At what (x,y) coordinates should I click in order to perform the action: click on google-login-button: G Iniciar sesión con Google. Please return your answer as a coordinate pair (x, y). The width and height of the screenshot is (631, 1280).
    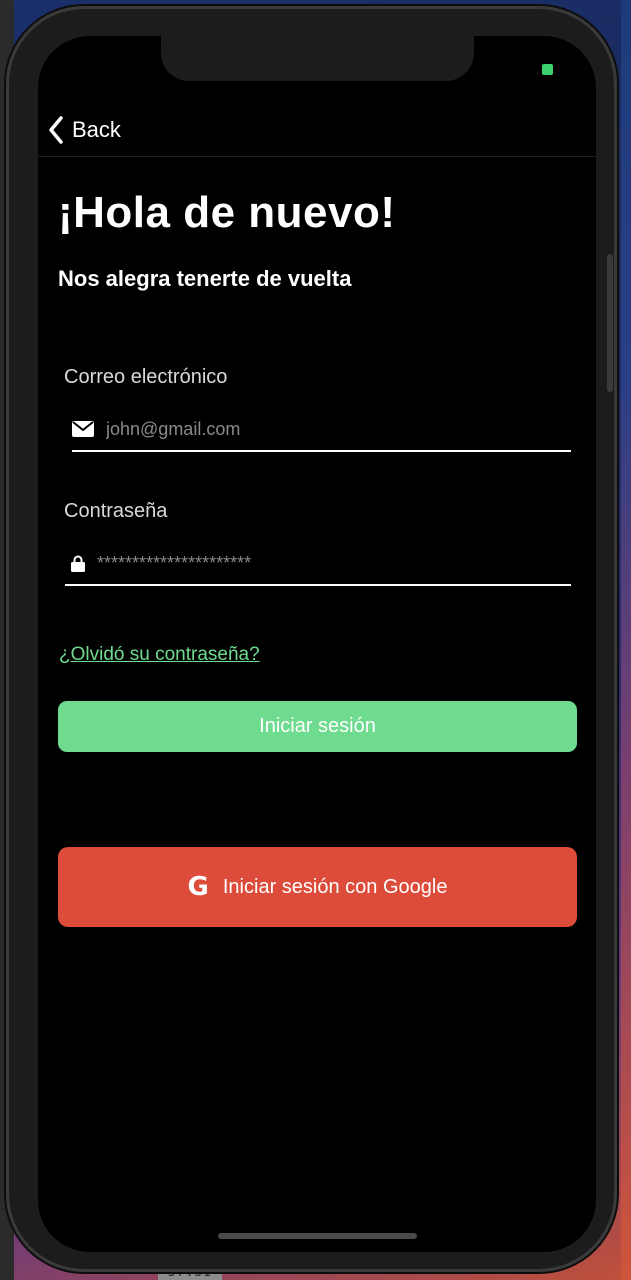
    Looking at the image, I should click on (317, 887).